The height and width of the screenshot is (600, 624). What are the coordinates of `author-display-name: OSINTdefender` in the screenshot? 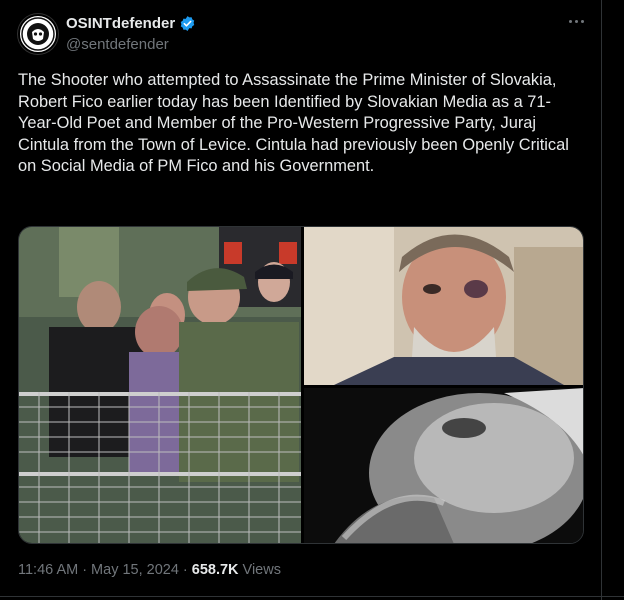 It's located at (120, 23).